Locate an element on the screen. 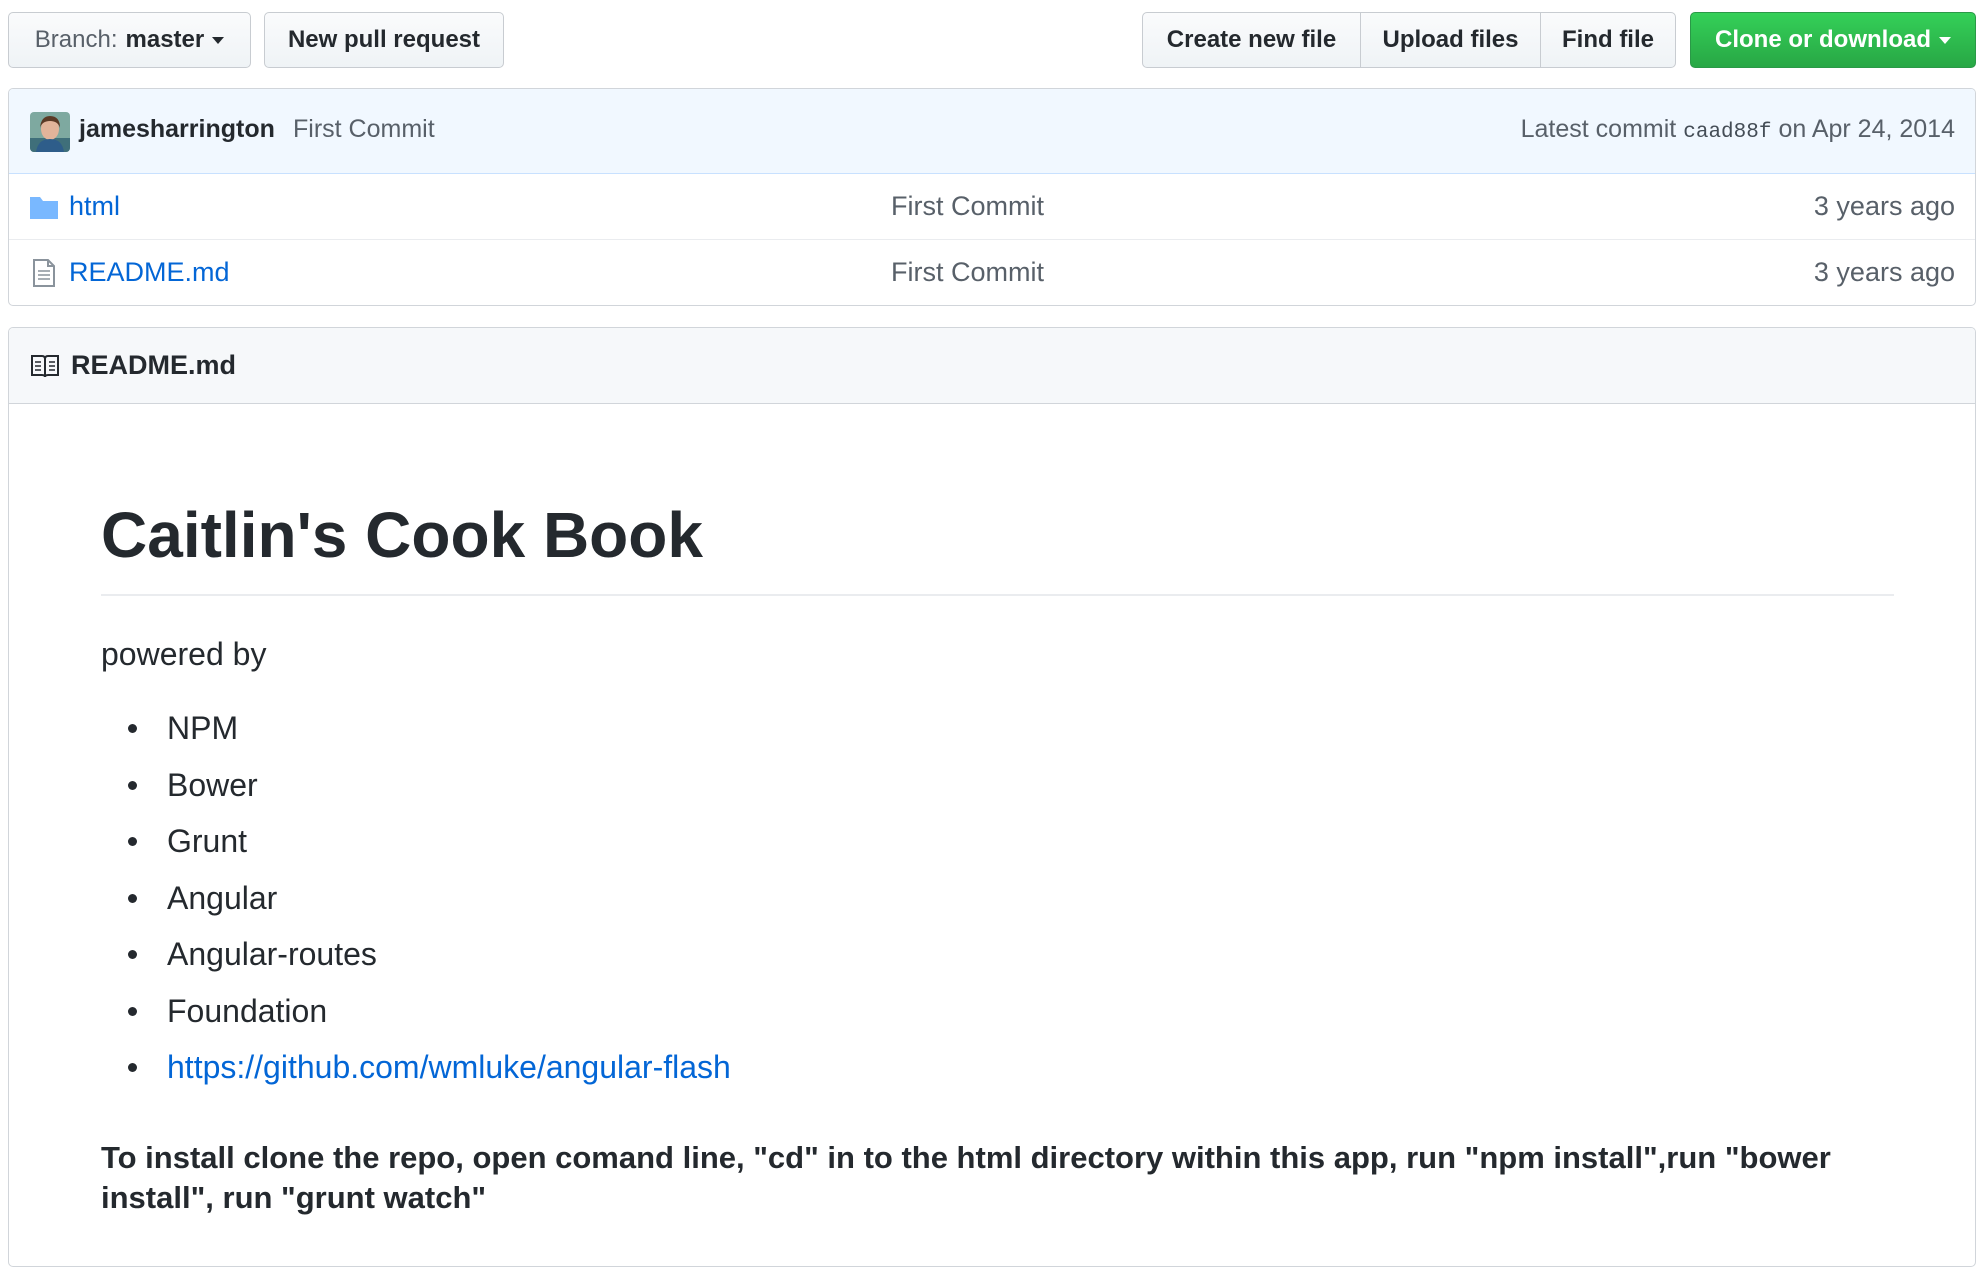 The width and height of the screenshot is (1984, 1267). file-row: README.md First Commit 3 years ago is located at coordinates (992, 272).